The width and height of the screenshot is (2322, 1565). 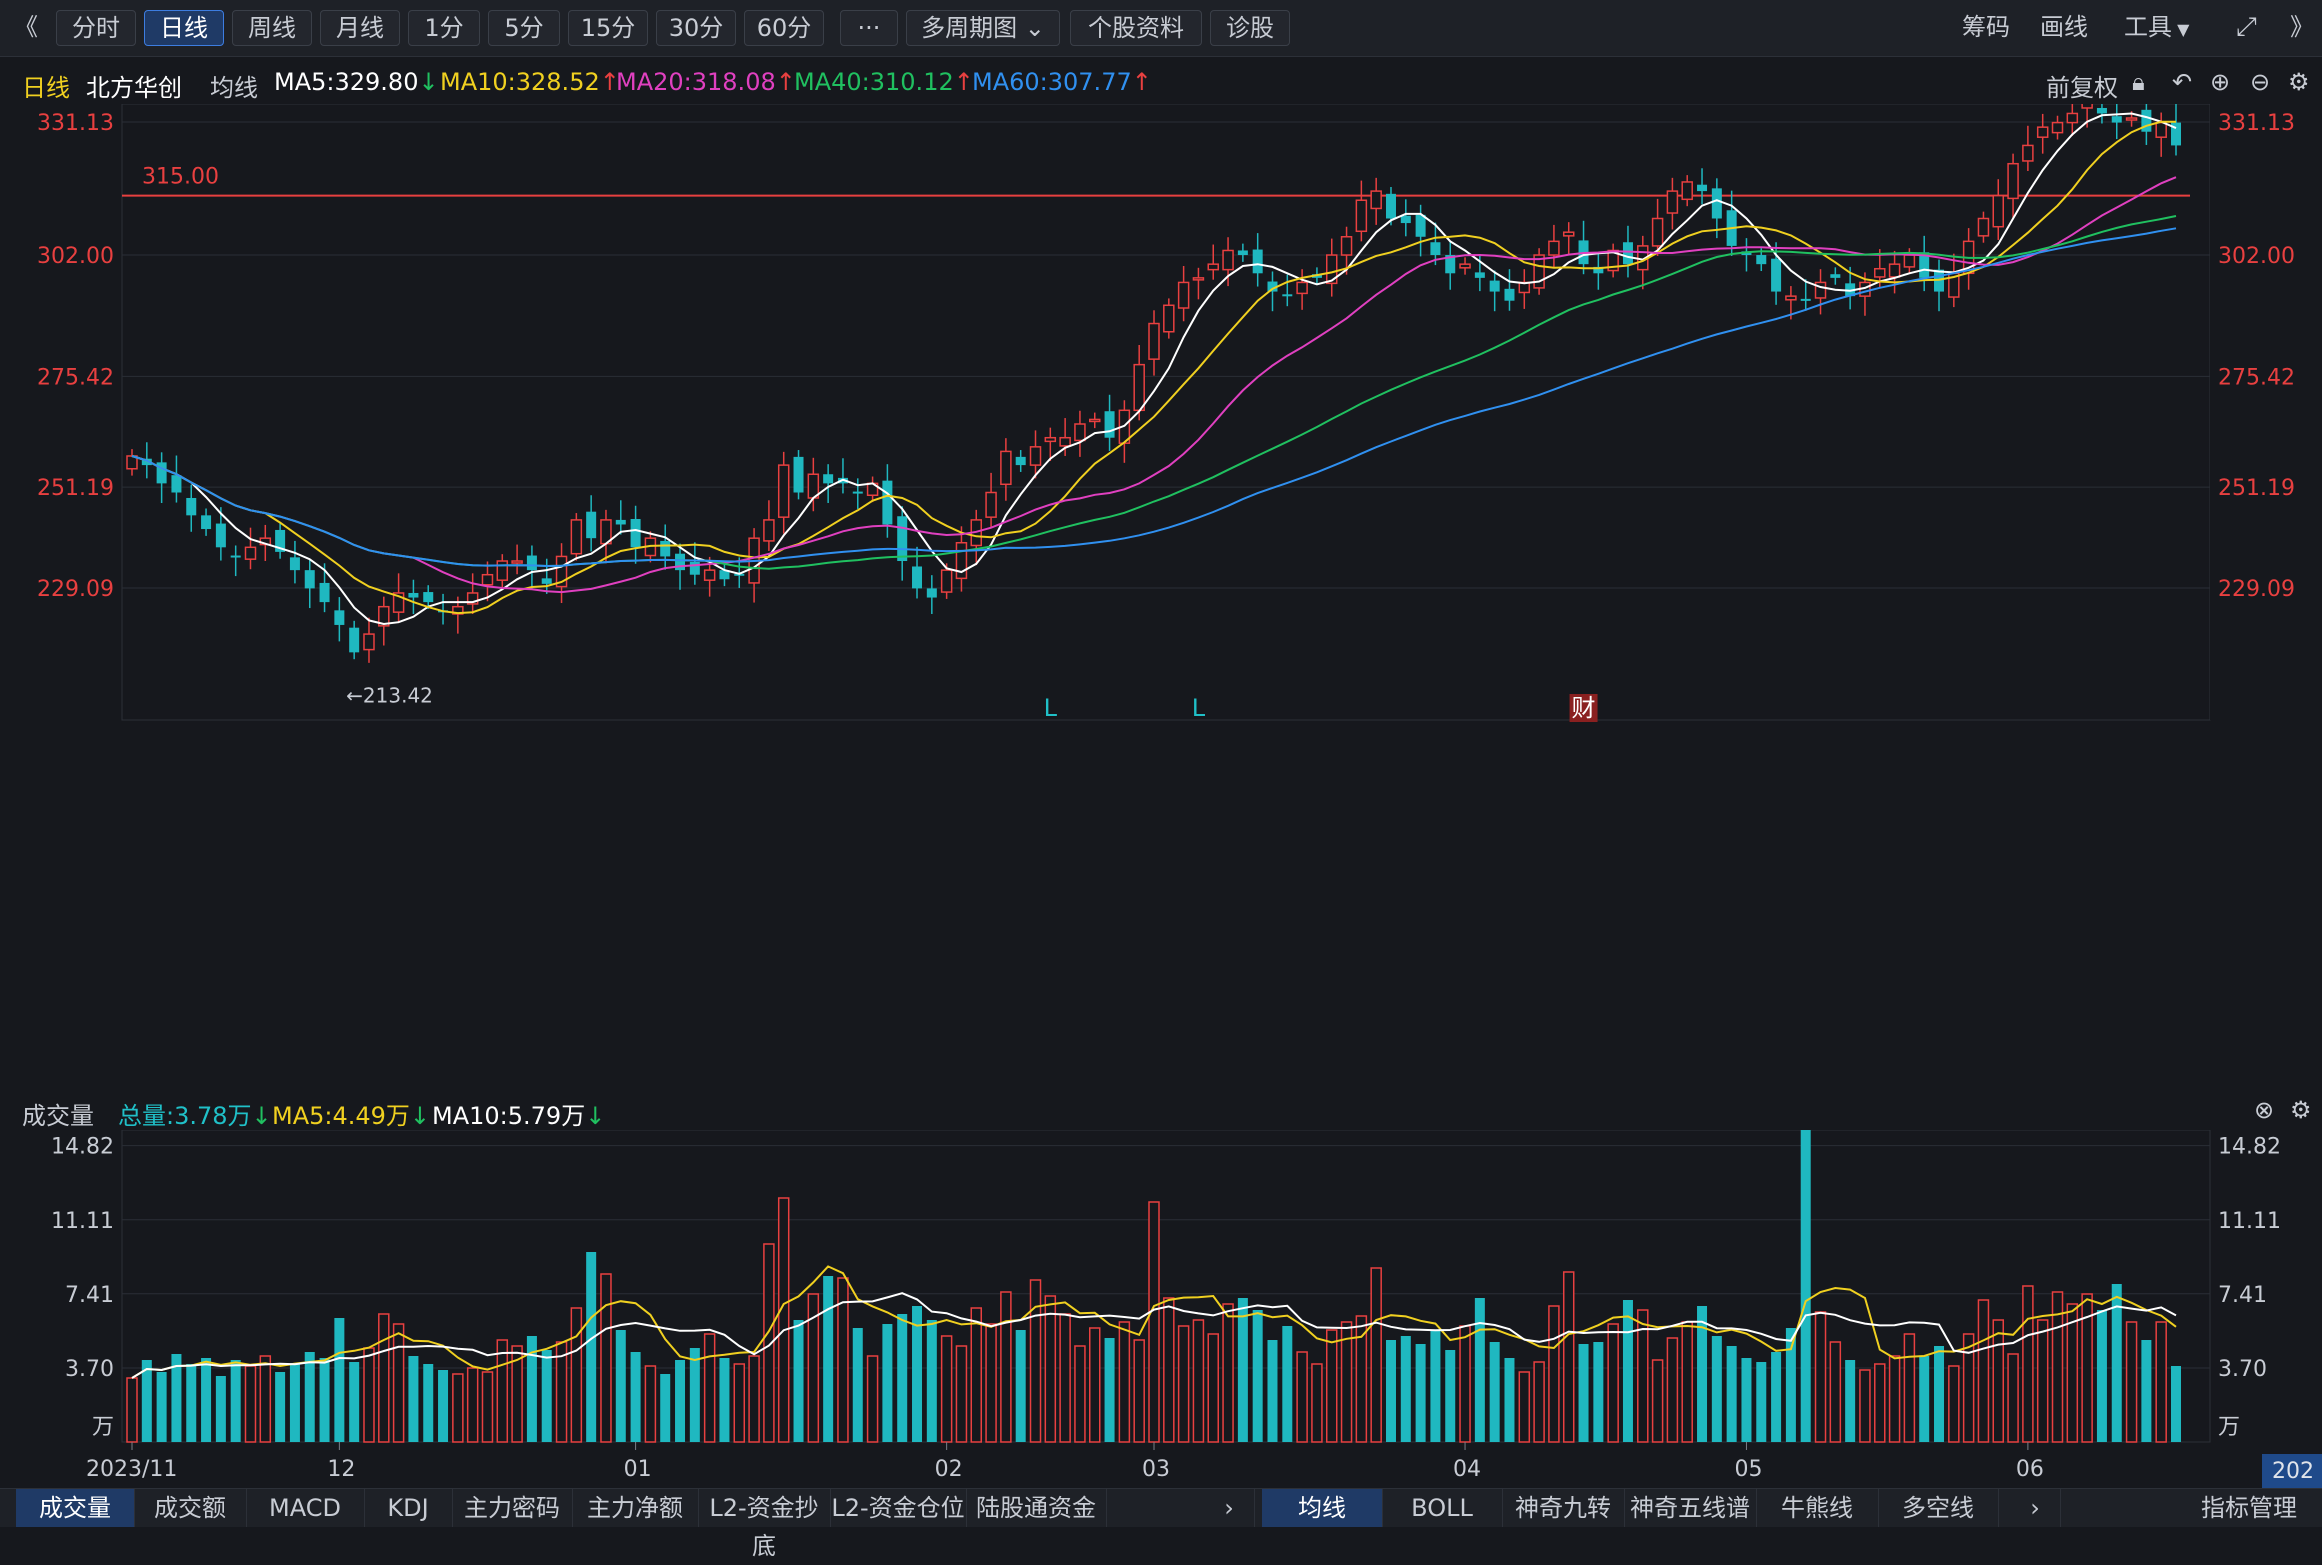 I want to click on volume-tick-right: 7.41, so click(x=2242, y=1295).